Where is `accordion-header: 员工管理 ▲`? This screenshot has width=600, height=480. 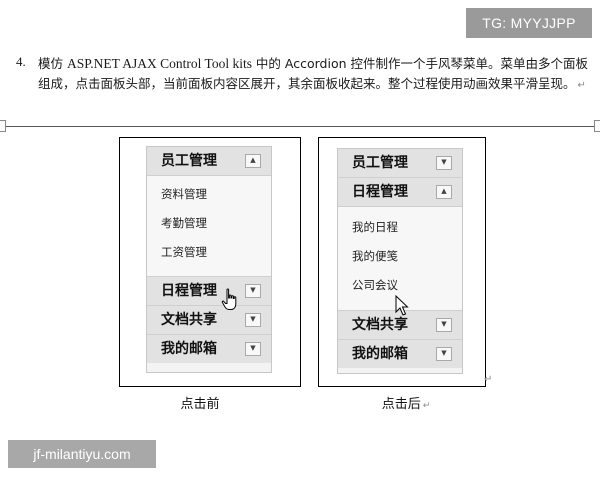 accordion-header: 员工管理 ▲ is located at coordinates (209, 161).